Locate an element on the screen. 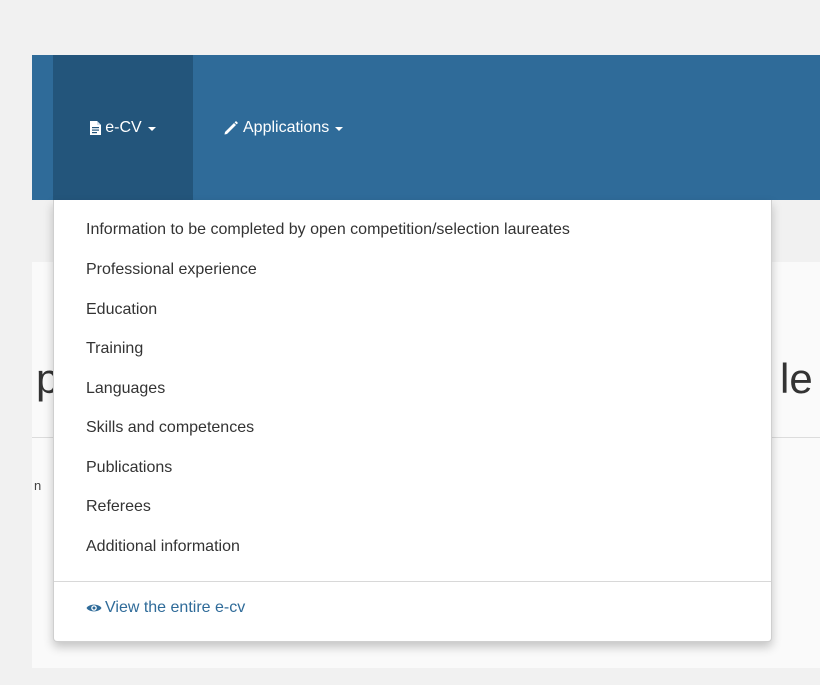  nav-menu-ecv: e-CV is located at coordinates (123, 127).